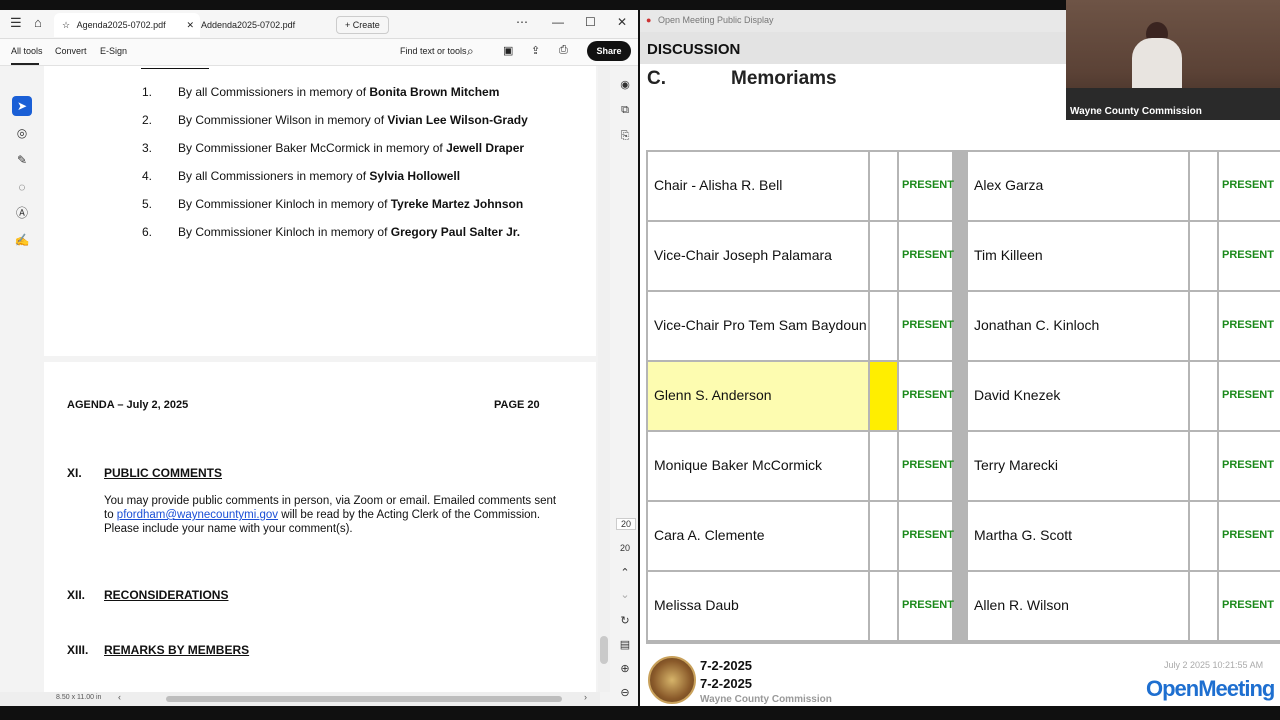  I want to click on maximize-icon: ☐, so click(590, 22).